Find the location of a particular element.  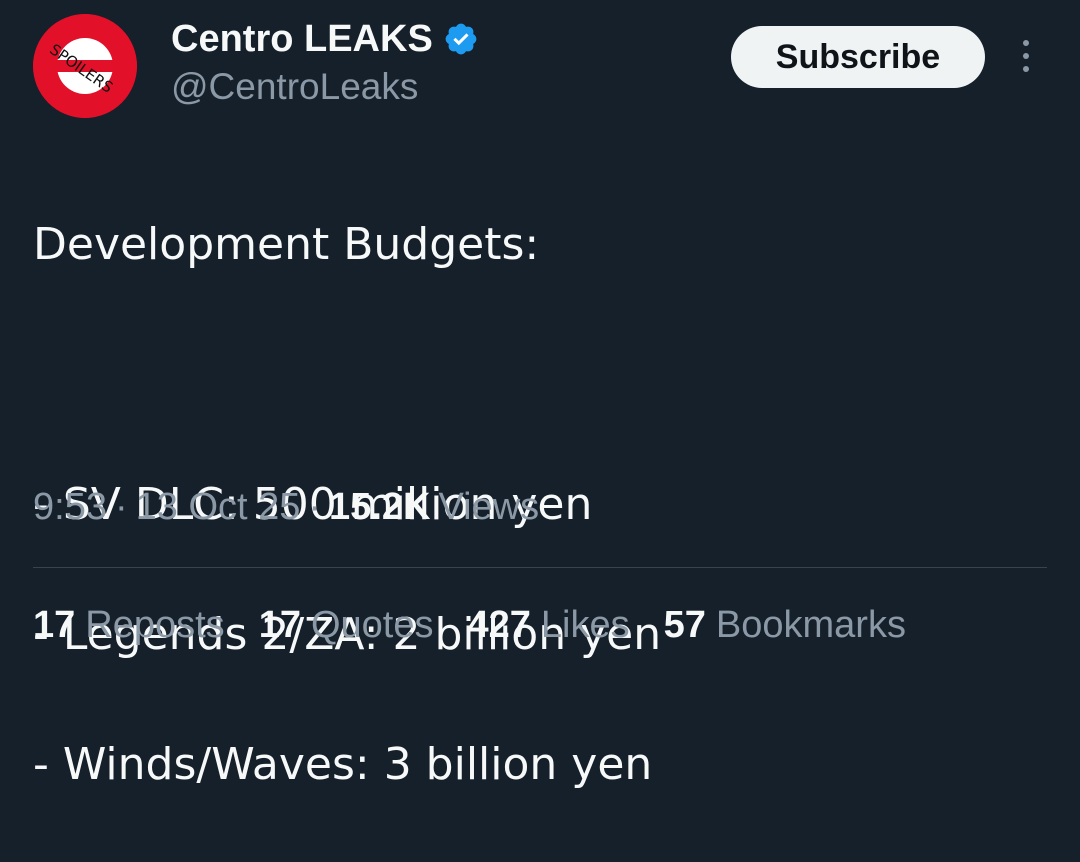

avatar: SPOILERS is located at coordinates (85, 66).